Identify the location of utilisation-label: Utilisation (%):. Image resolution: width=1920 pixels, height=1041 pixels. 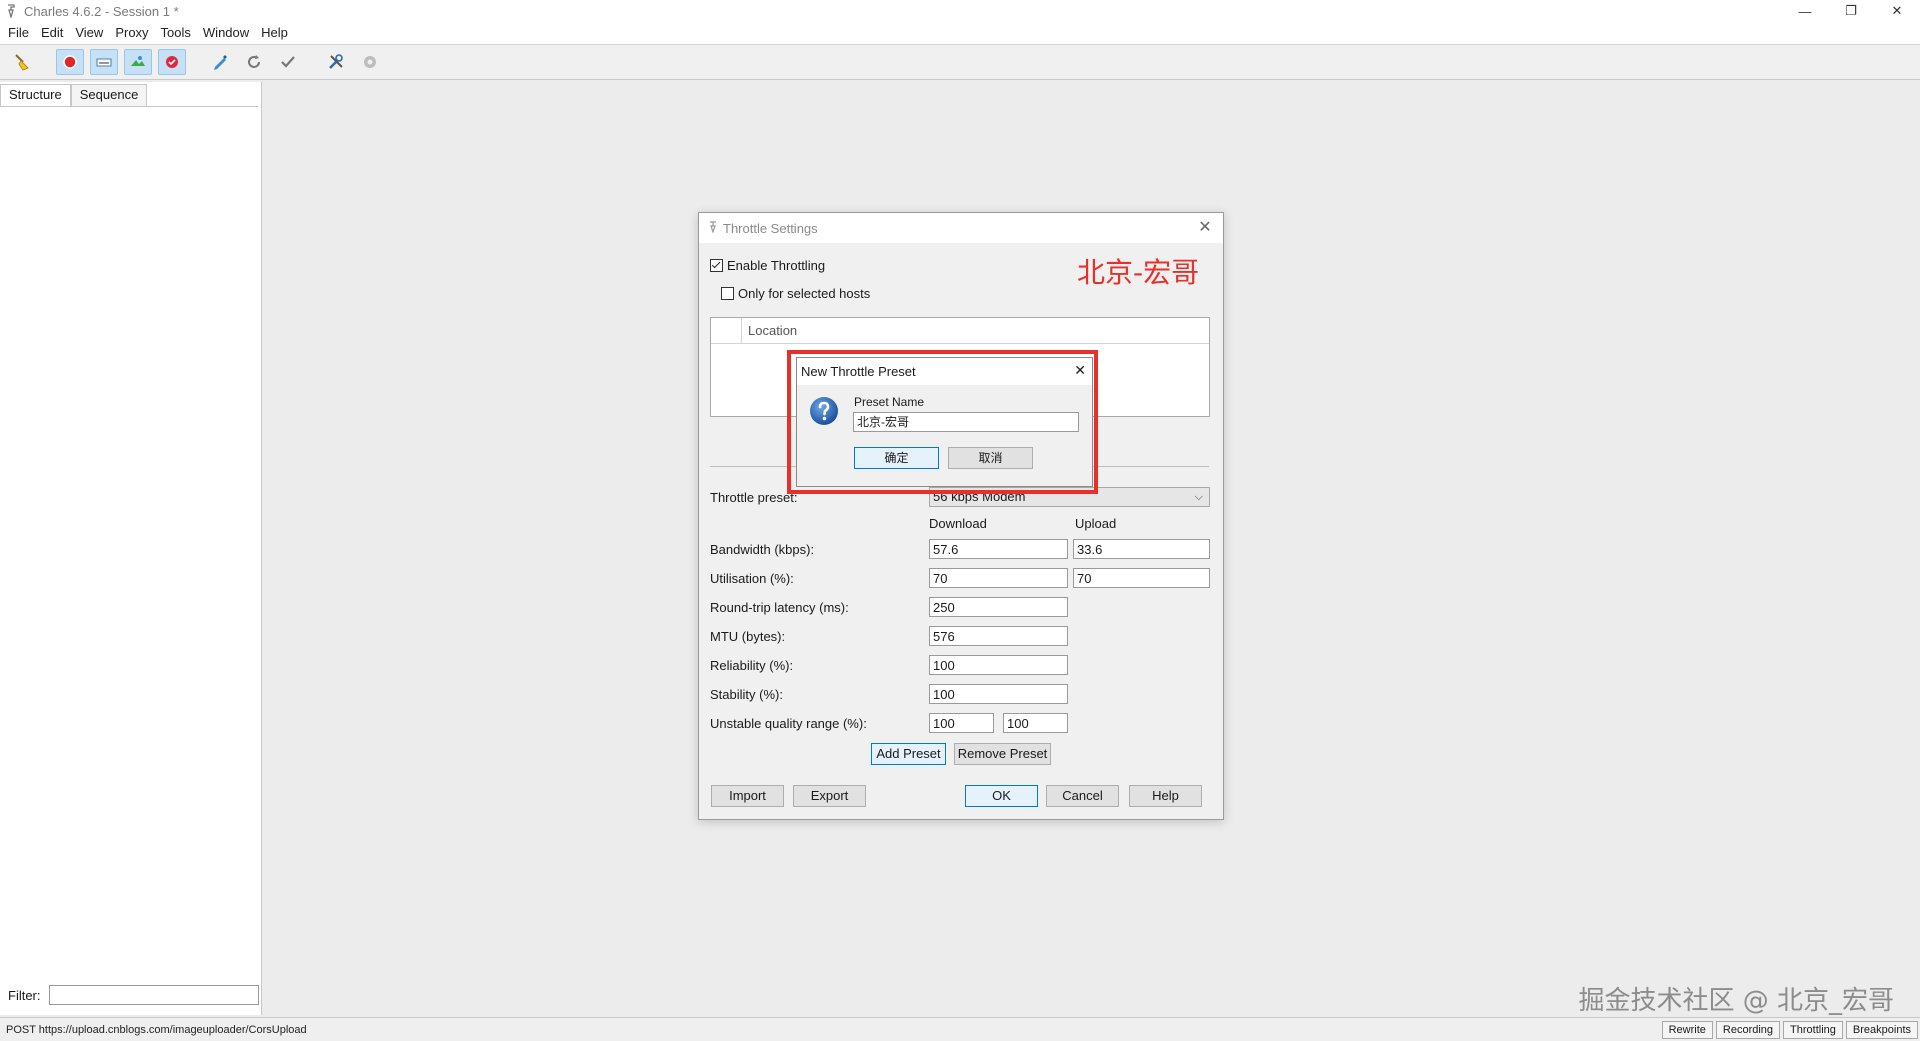
(752, 578).